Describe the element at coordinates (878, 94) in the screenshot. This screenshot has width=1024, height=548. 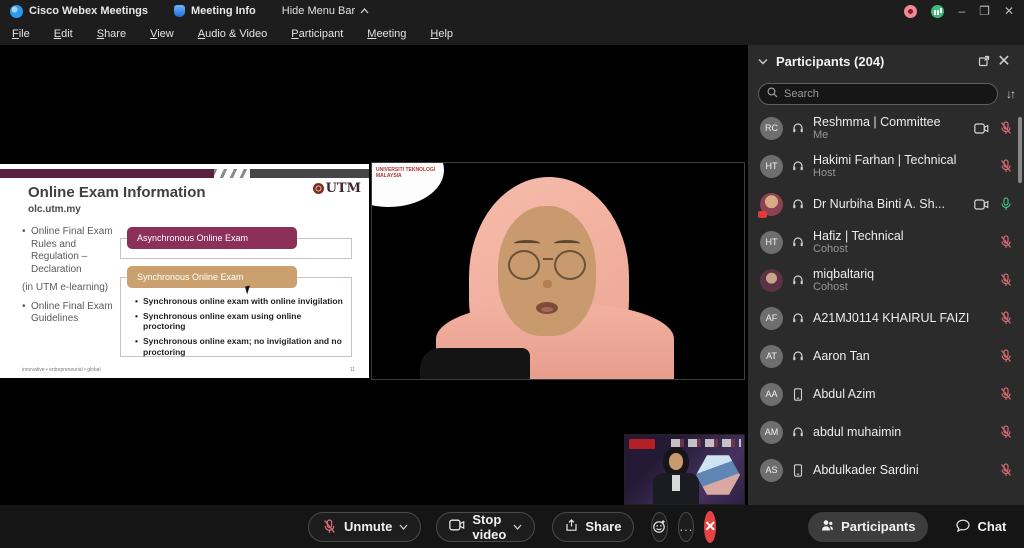
I see `search-input: Search` at that location.